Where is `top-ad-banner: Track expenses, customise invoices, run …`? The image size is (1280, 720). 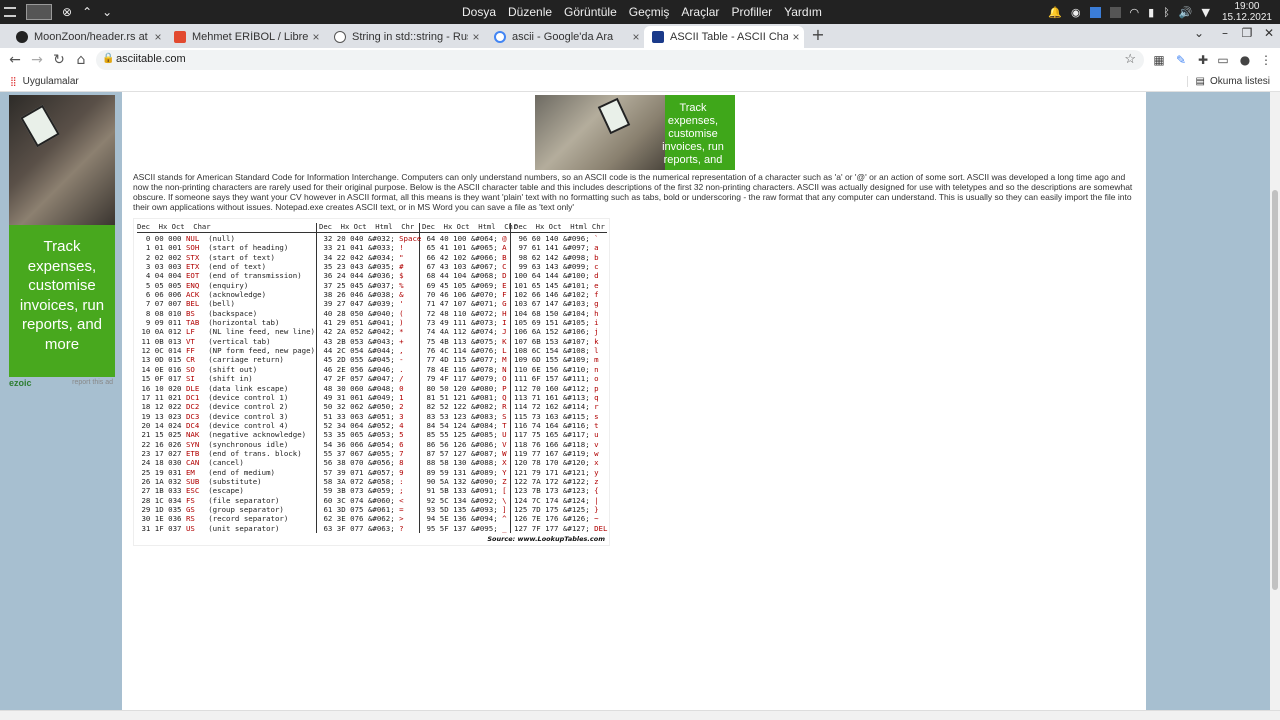
top-ad-banner: Track expenses, customise invoices, run … is located at coordinates (635, 137).